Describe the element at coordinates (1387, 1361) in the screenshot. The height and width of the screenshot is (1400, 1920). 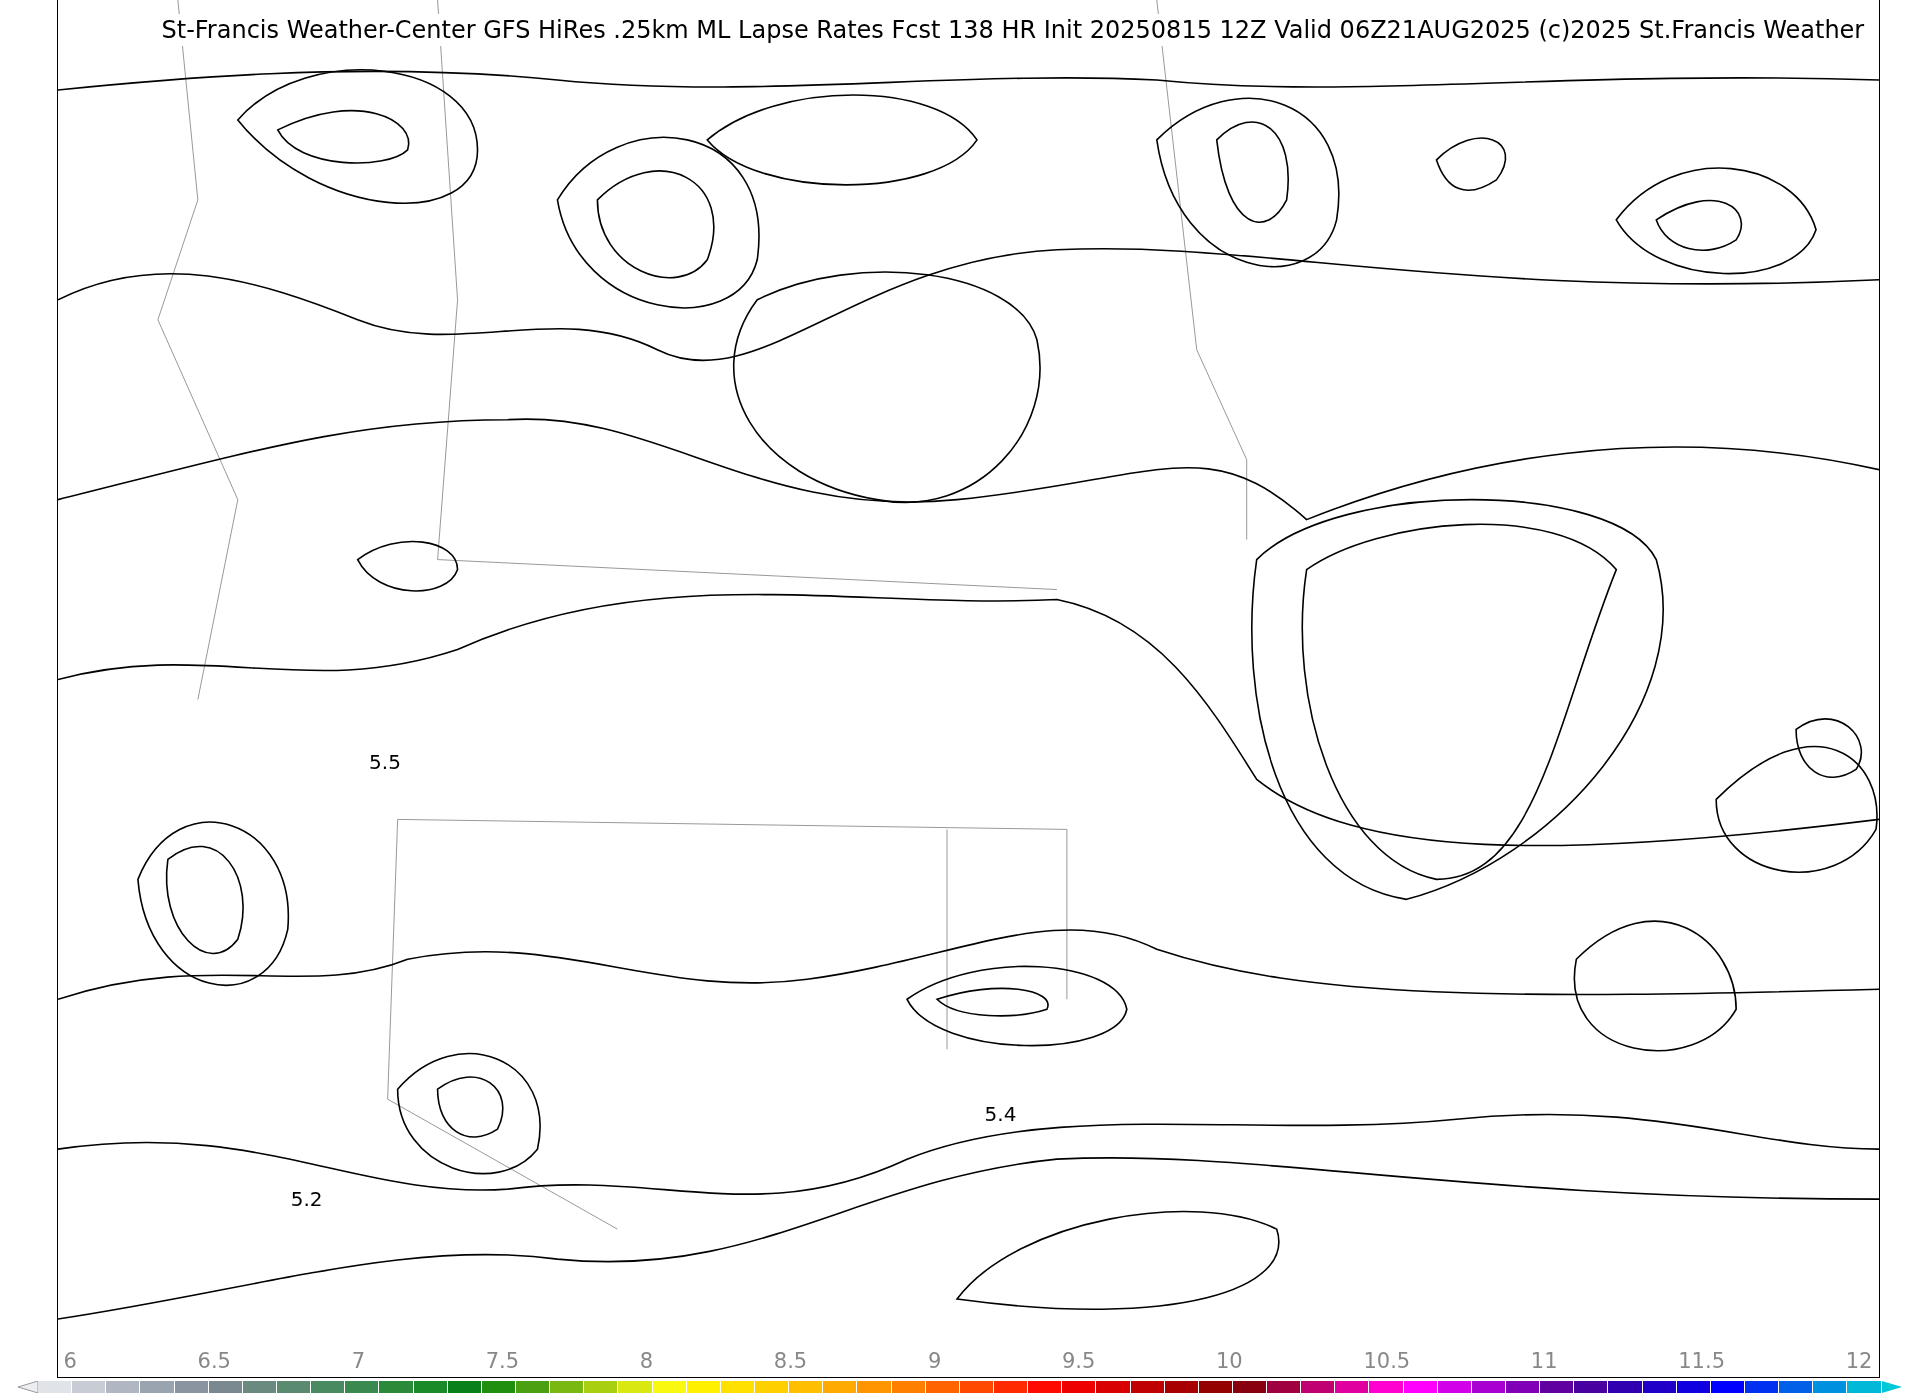
I see `colorbar-tick-label: 10.5` at that location.